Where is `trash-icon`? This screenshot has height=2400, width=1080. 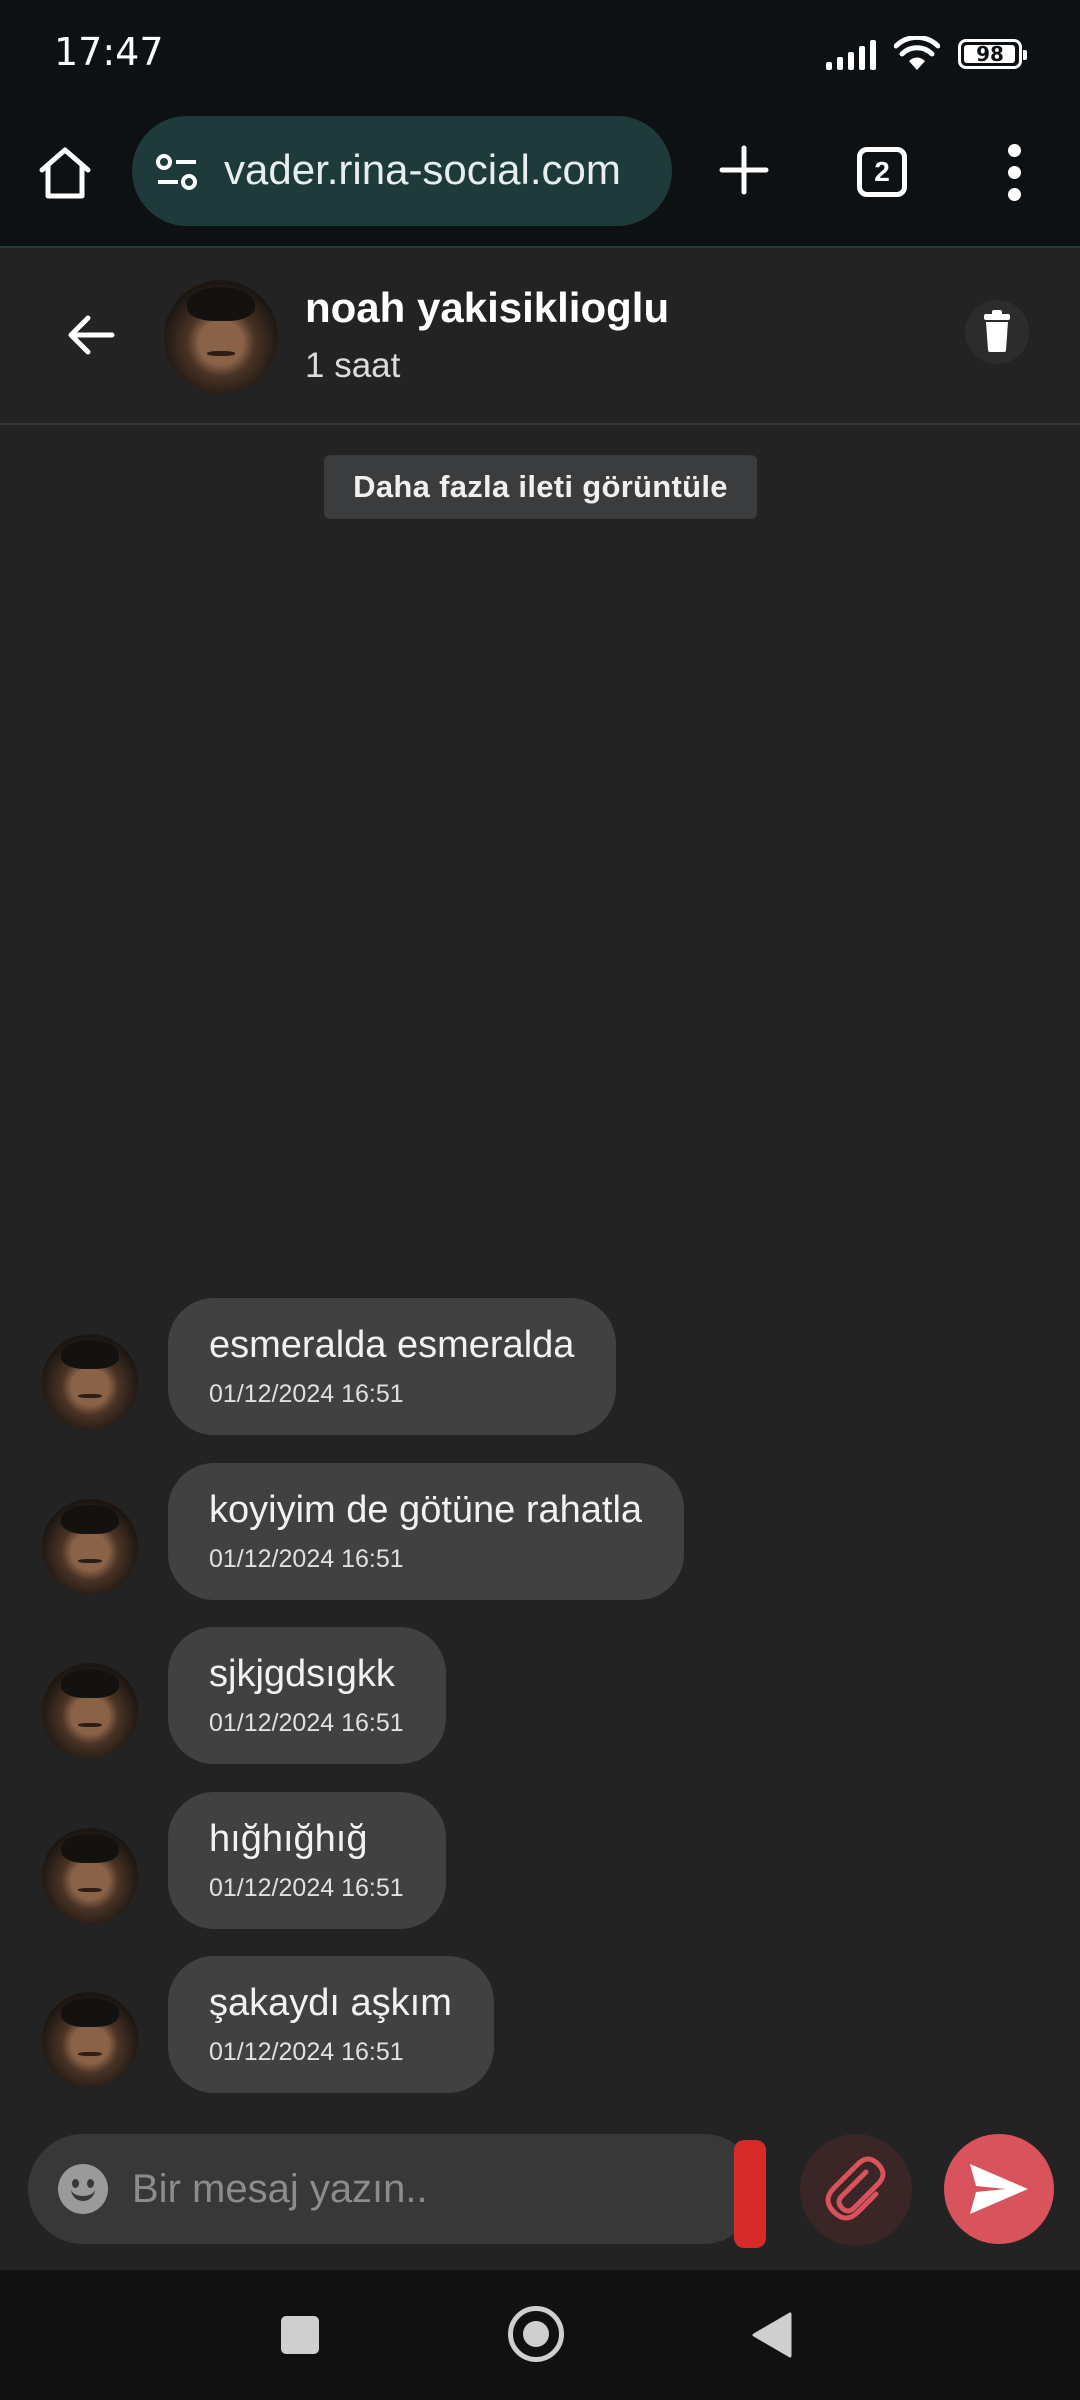 trash-icon is located at coordinates (997, 331).